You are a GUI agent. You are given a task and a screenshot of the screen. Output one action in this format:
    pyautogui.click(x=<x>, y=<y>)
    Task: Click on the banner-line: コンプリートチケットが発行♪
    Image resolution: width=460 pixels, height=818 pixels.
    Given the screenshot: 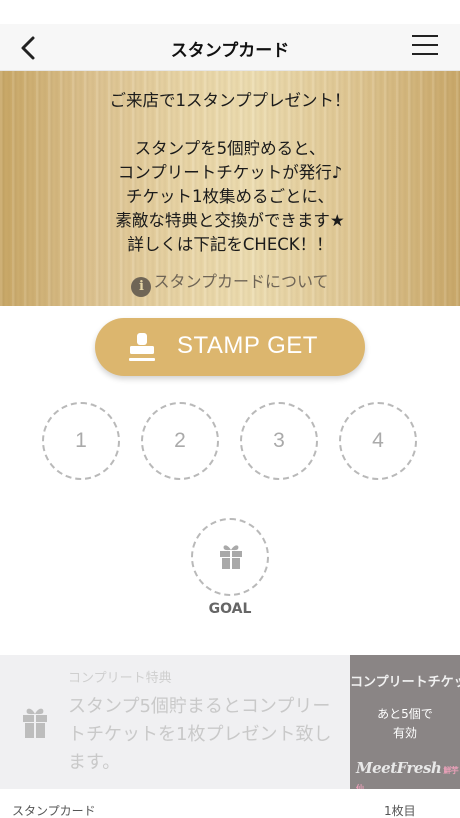 What is the action you would take?
    pyautogui.click(x=230, y=172)
    